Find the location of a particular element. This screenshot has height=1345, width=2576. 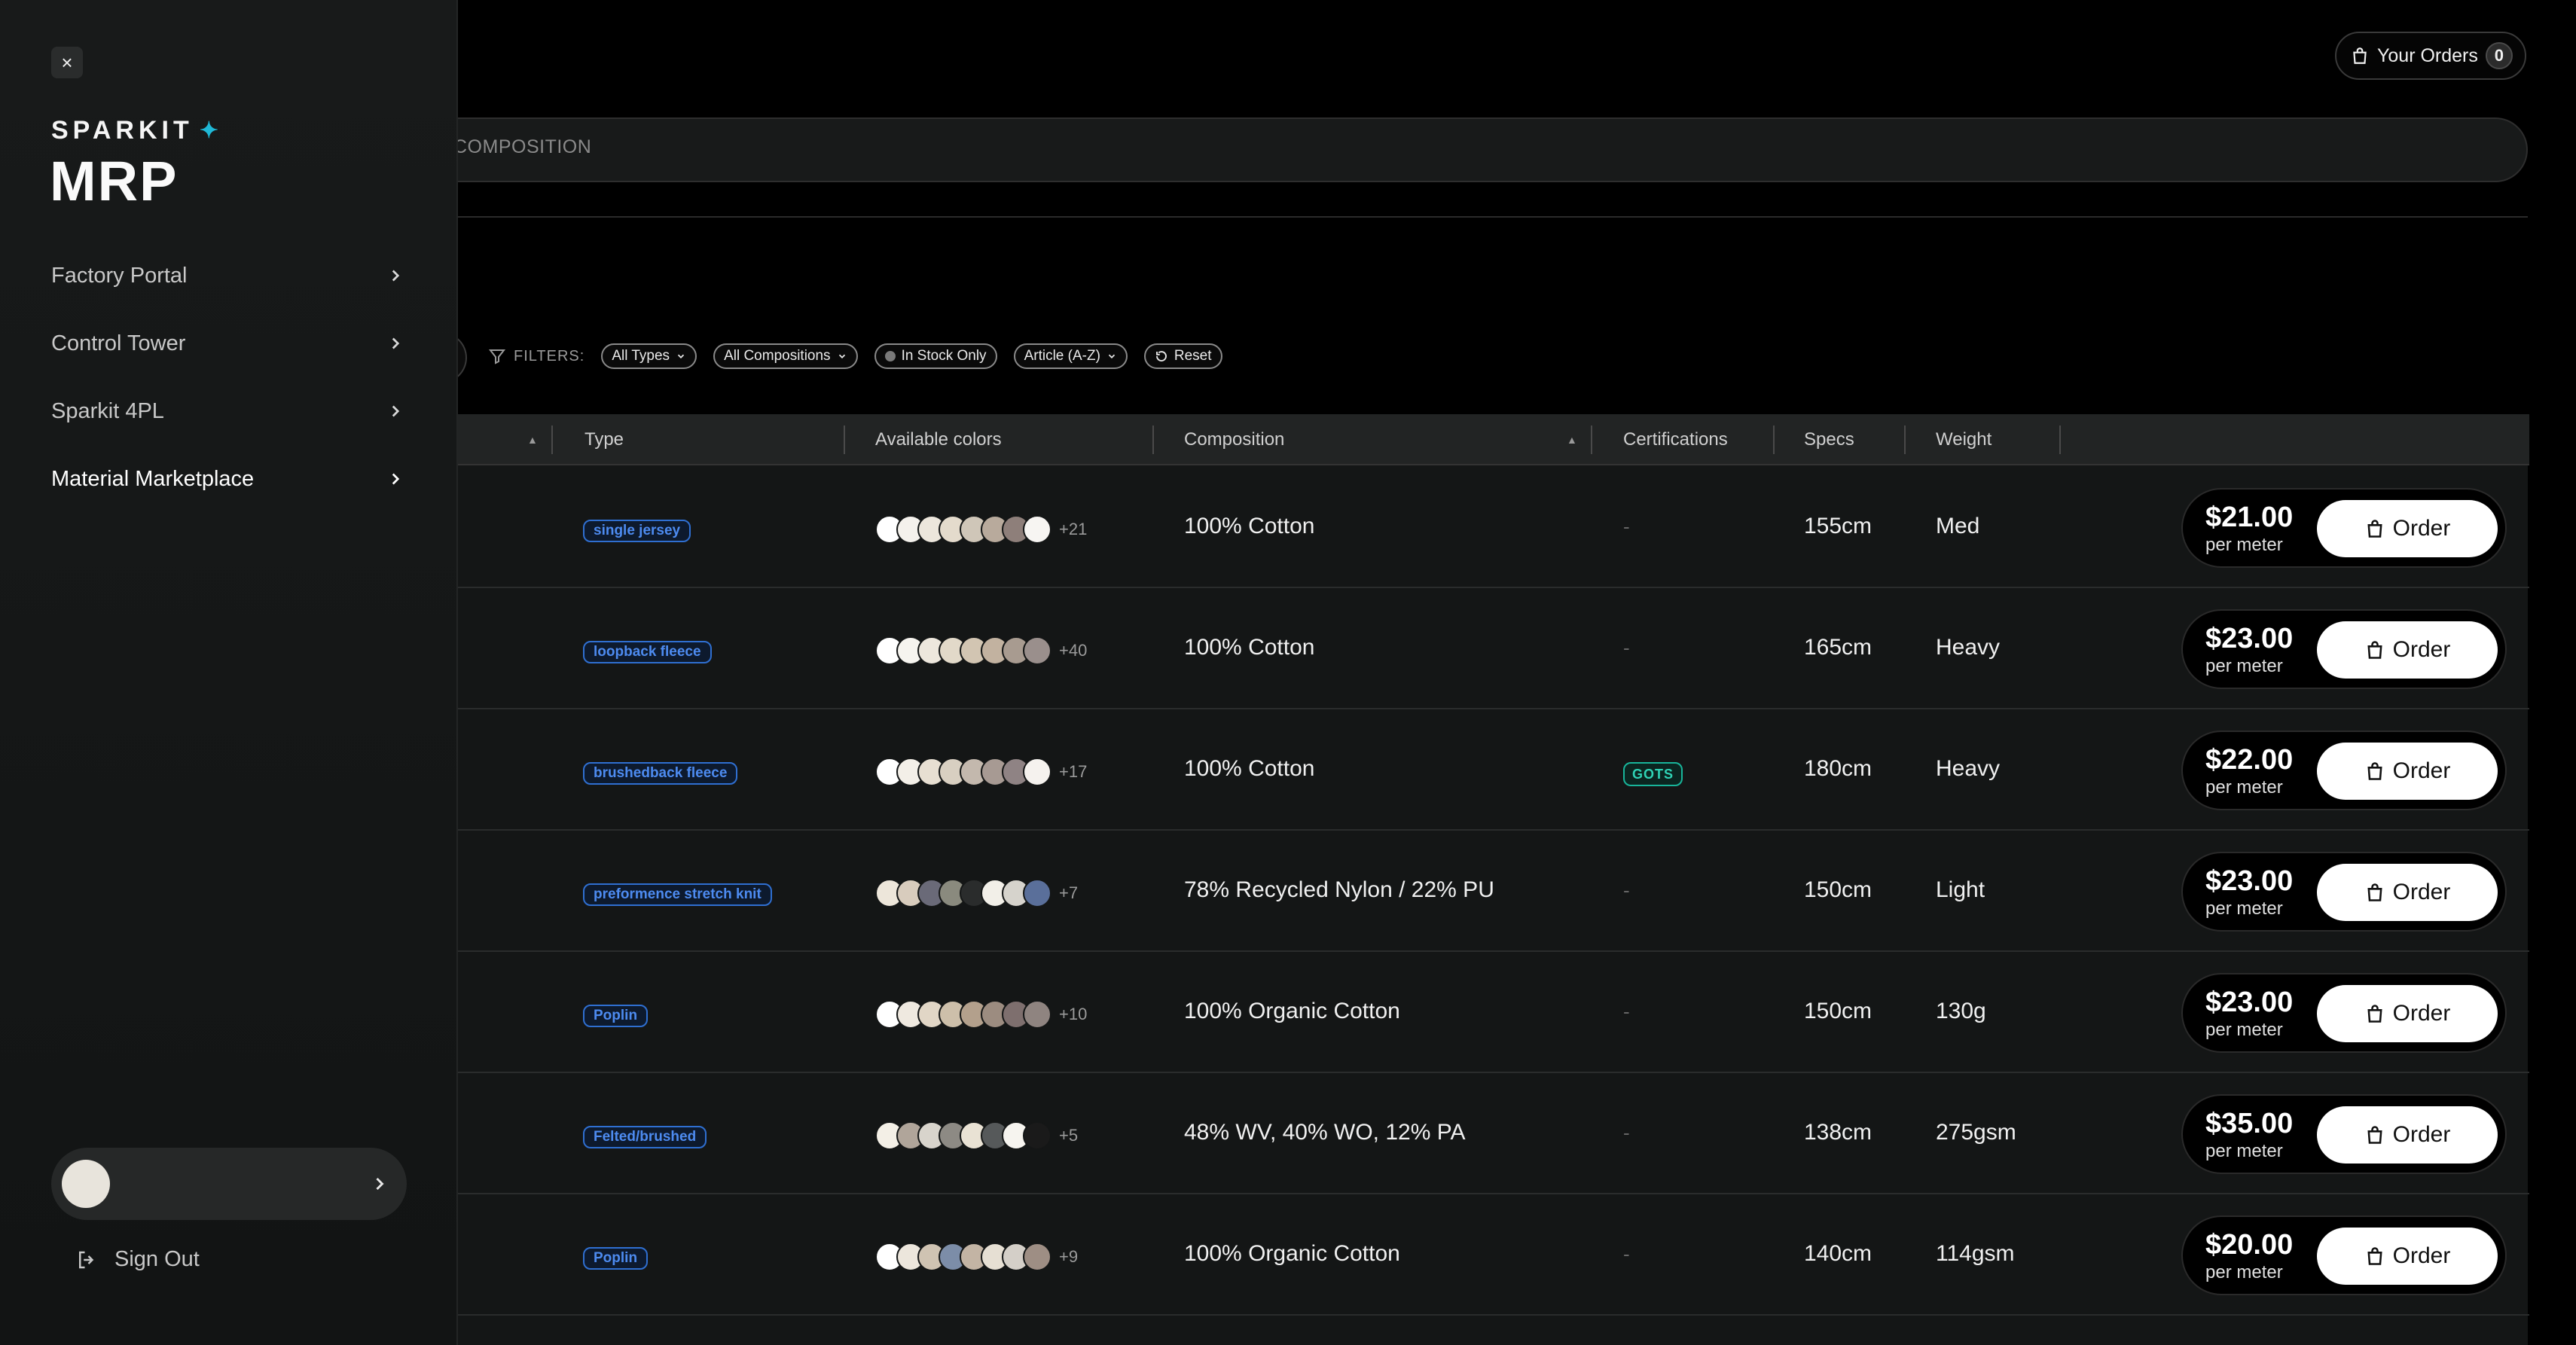

sidebar-item-label: Control Tower is located at coordinates (119, 343).